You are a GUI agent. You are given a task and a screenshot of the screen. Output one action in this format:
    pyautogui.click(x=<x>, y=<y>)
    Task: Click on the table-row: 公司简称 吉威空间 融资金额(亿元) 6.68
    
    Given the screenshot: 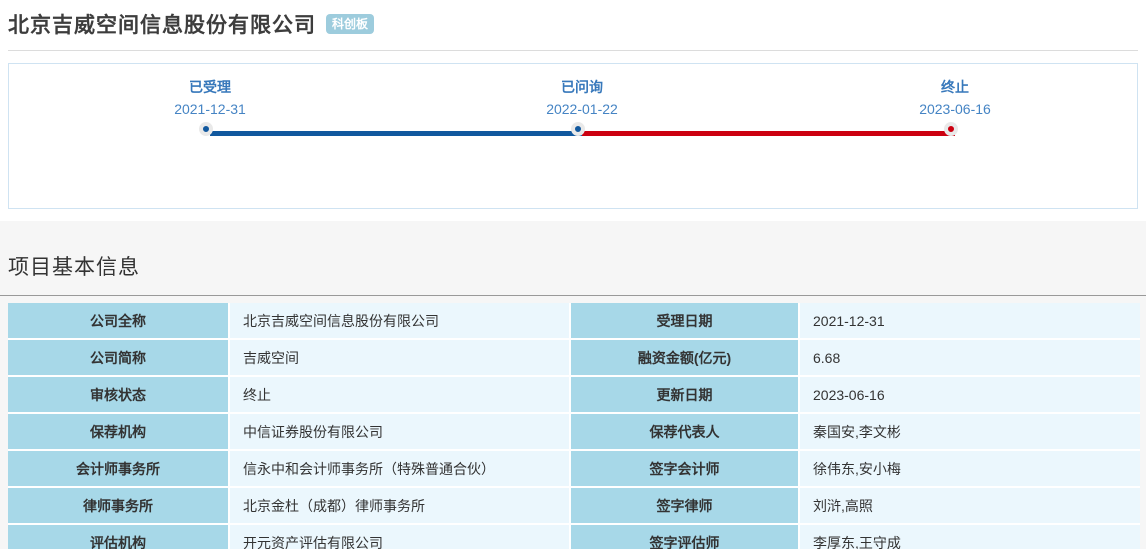 What is the action you would take?
    pyautogui.click(x=574, y=358)
    